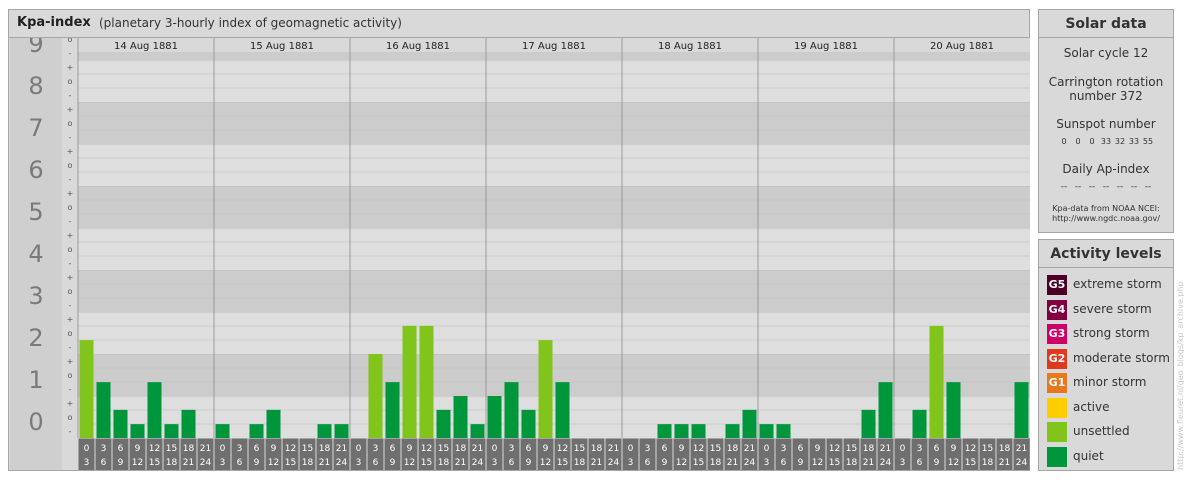 The width and height of the screenshot is (1184, 480). Describe the element at coordinates (1057, 358) in the screenshot. I see `level-swatch: G2` at that location.